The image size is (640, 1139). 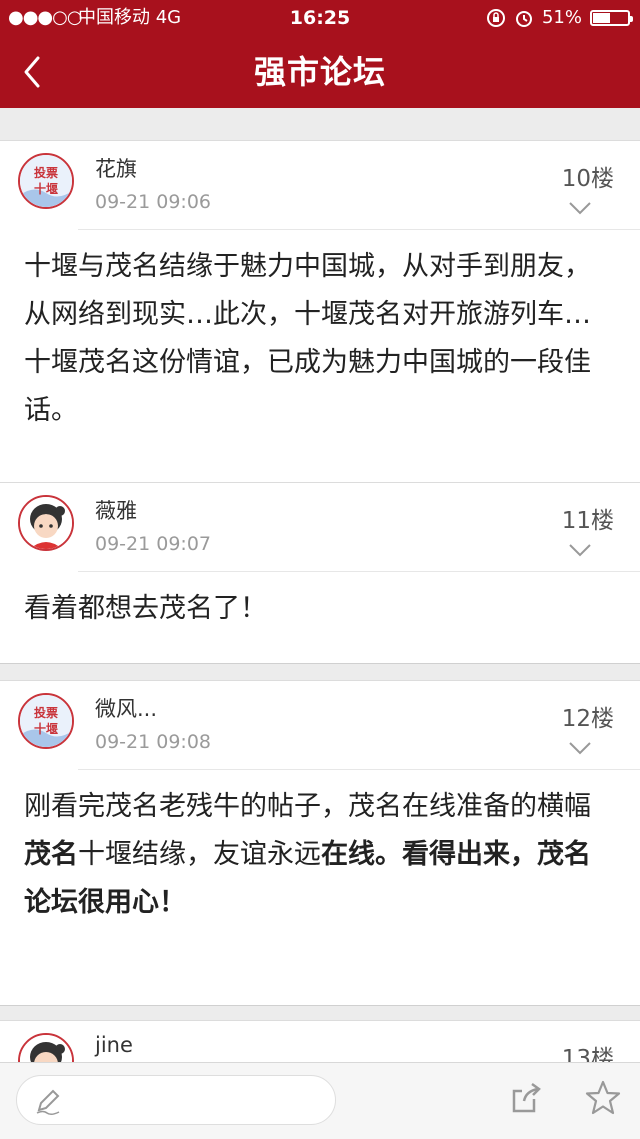 I want to click on floor-number: 11楼, so click(x=587, y=521).